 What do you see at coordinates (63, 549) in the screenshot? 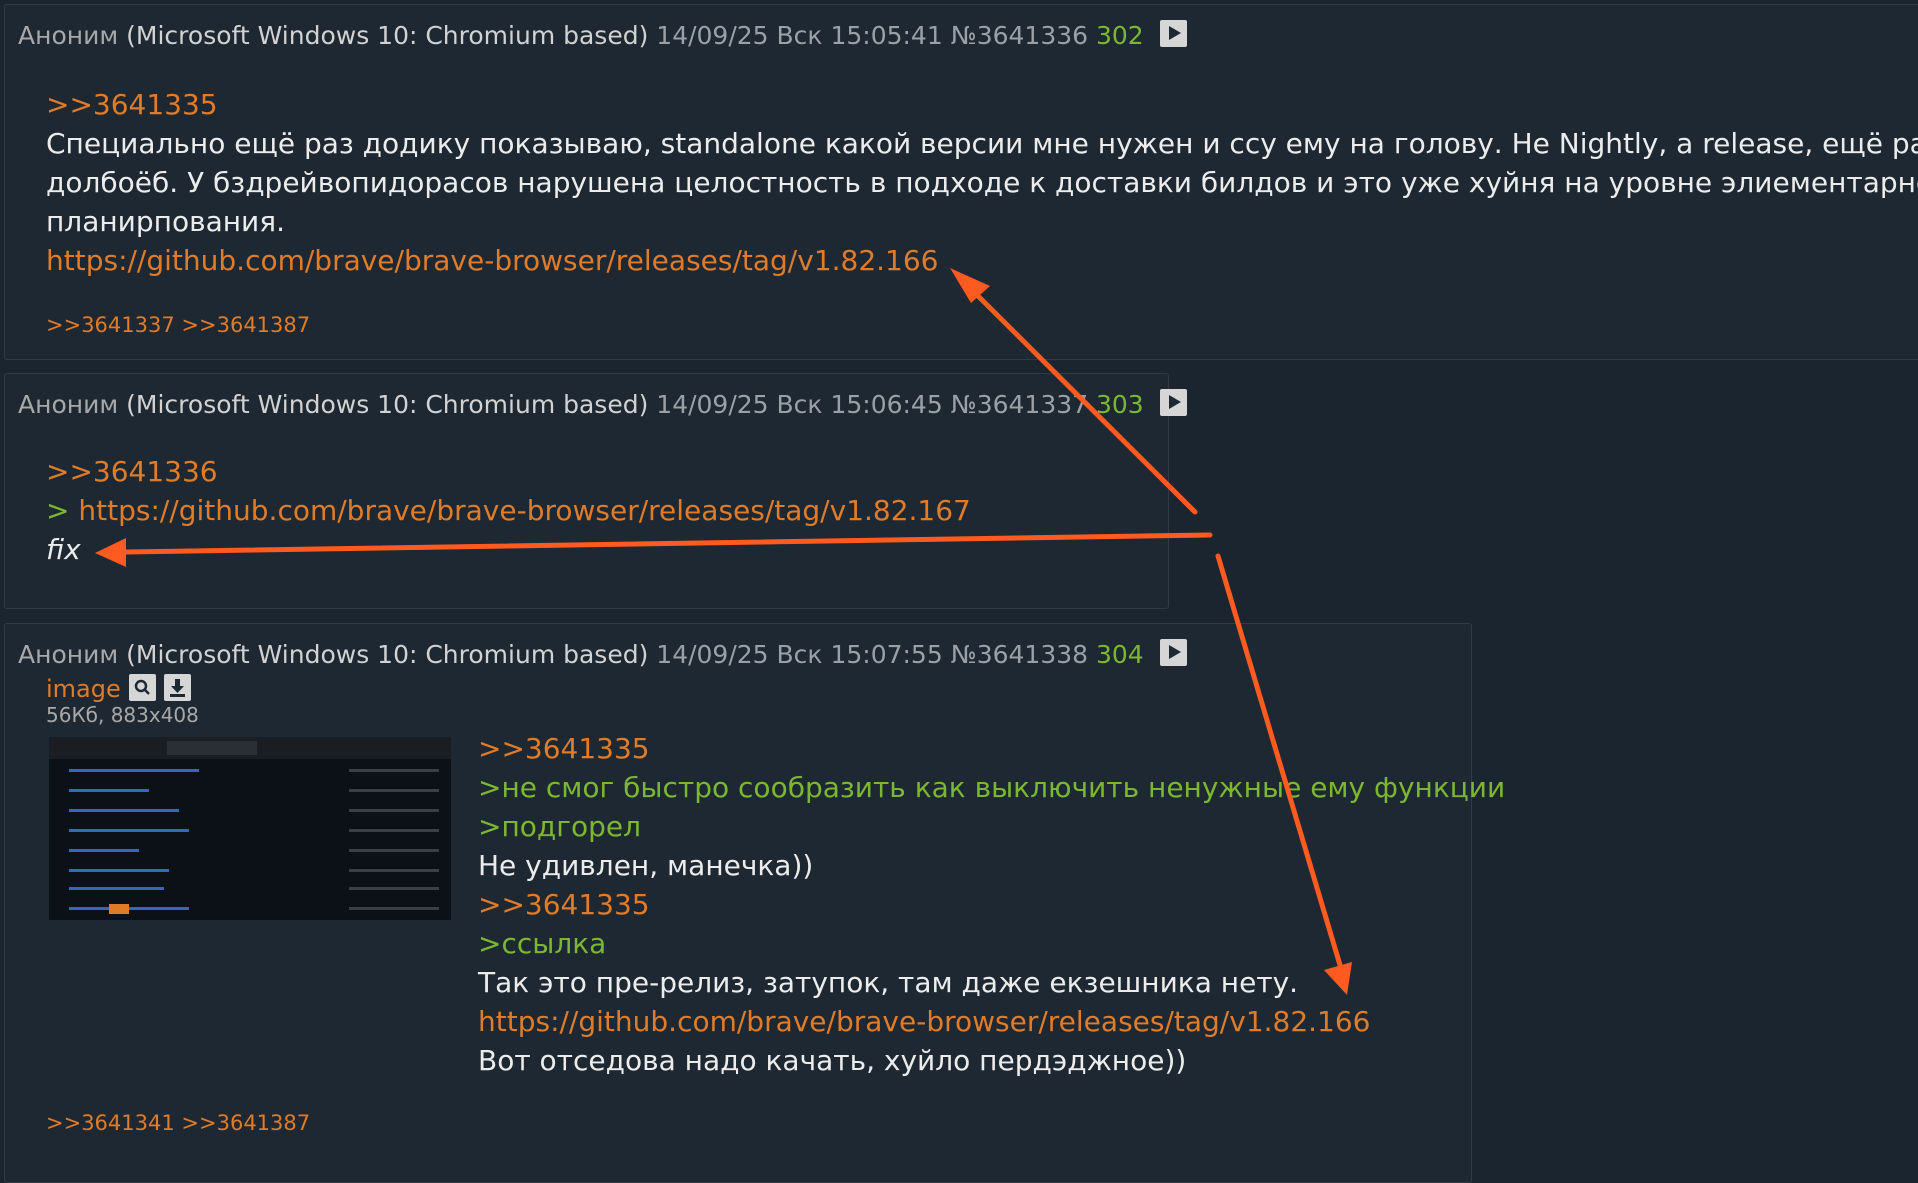
I see `post-text: fix` at bounding box center [63, 549].